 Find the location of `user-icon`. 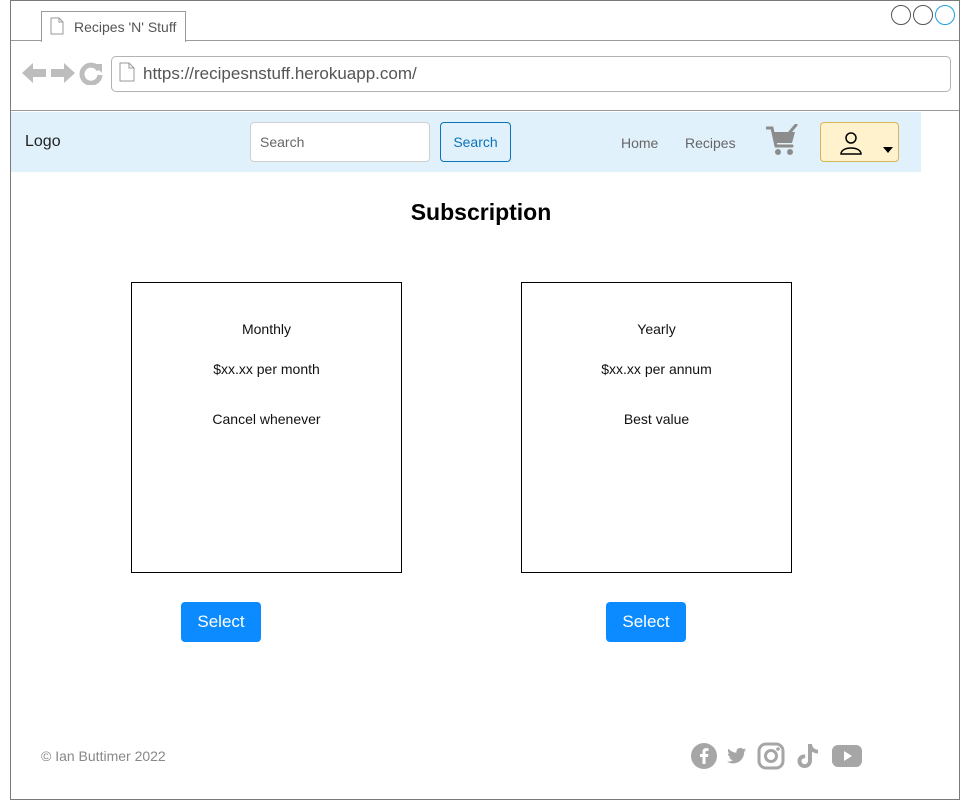

user-icon is located at coordinates (851, 145).